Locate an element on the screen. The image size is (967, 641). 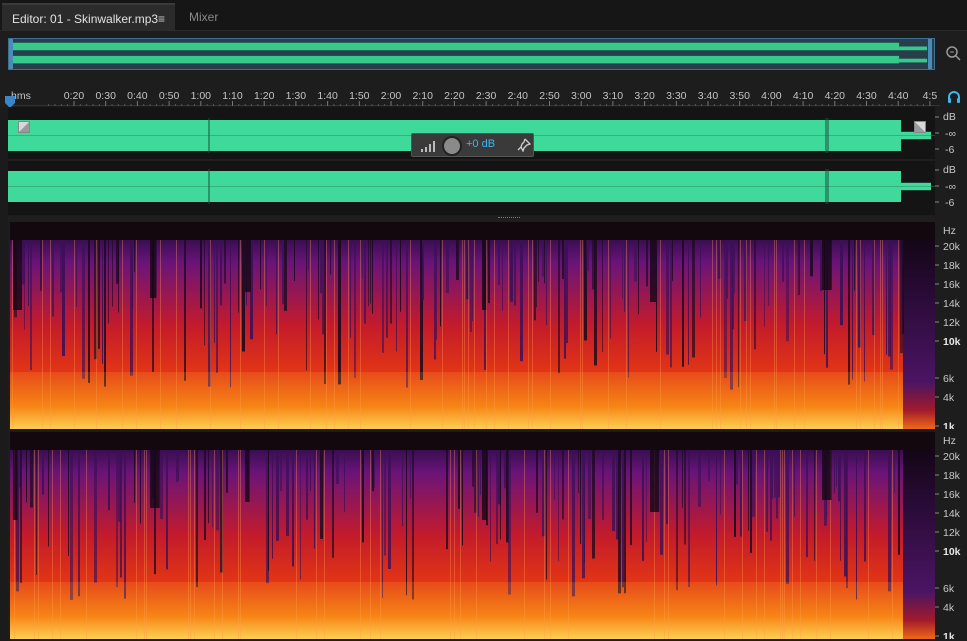
ruler-tick-label: 2:40 is located at coordinates (518, 96).